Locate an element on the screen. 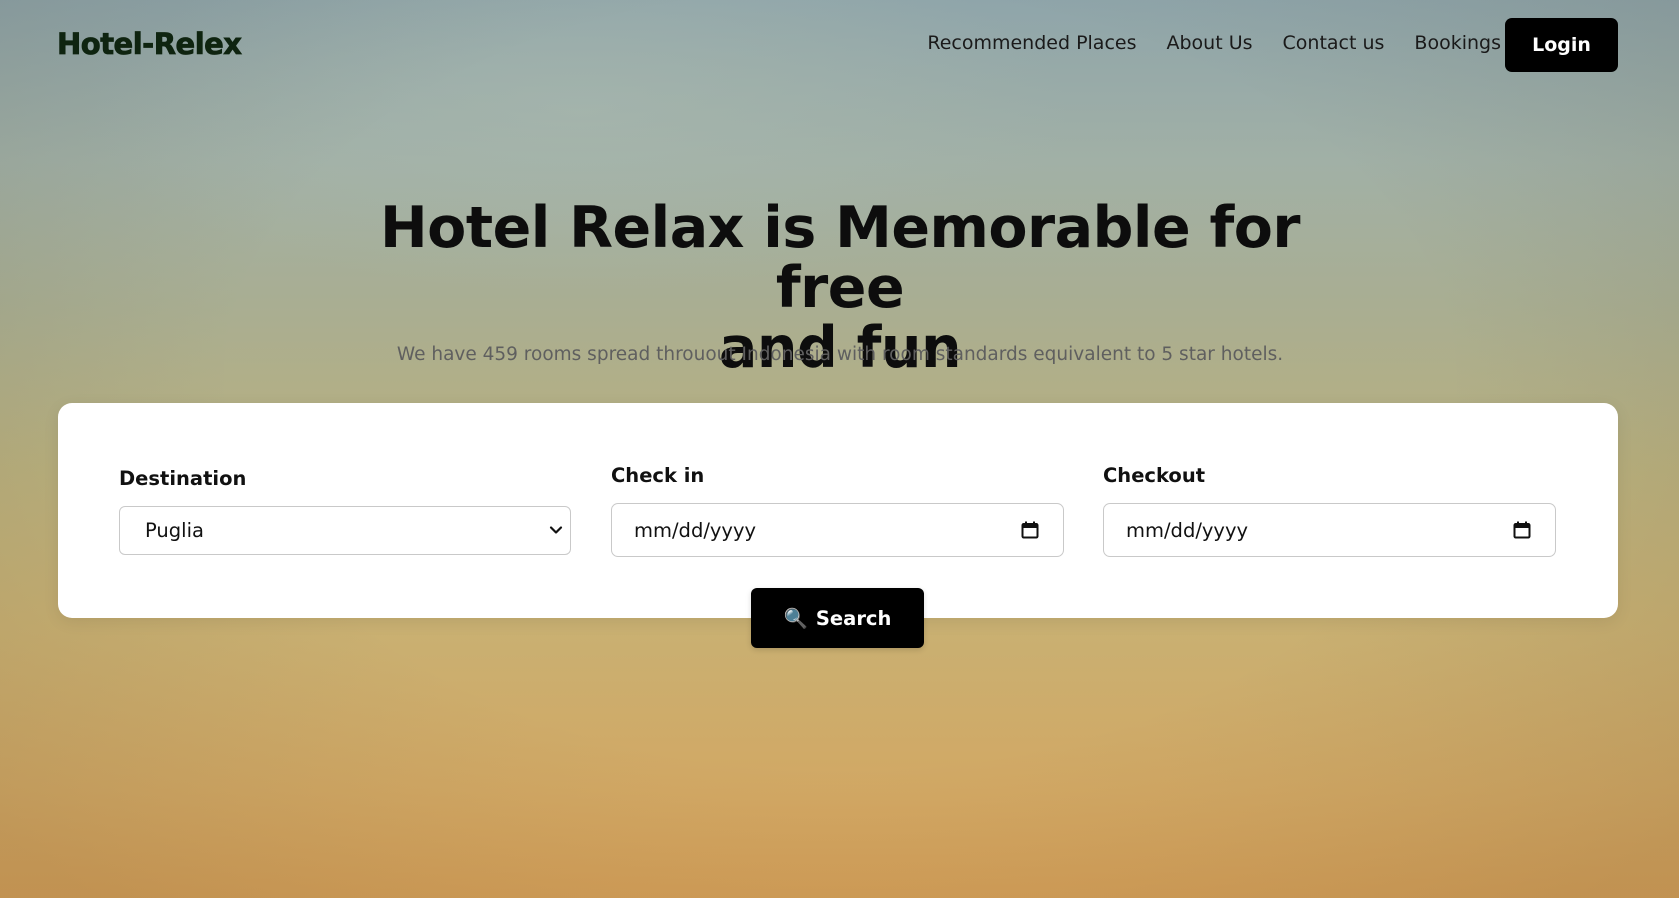 The image size is (1679, 898). chevron-down-icon is located at coordinates (556, 530).